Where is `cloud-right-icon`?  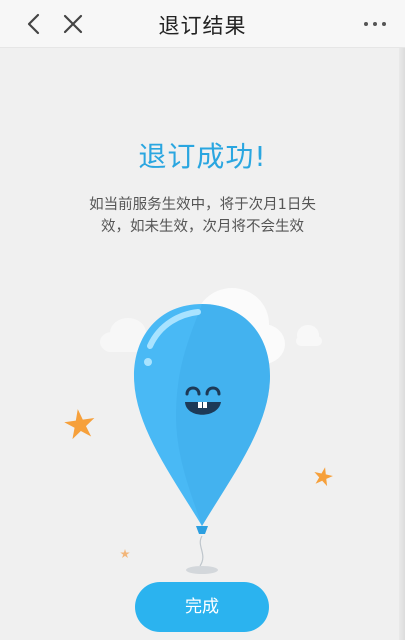 cloud-right-icon is located at coordinates (309, 335).